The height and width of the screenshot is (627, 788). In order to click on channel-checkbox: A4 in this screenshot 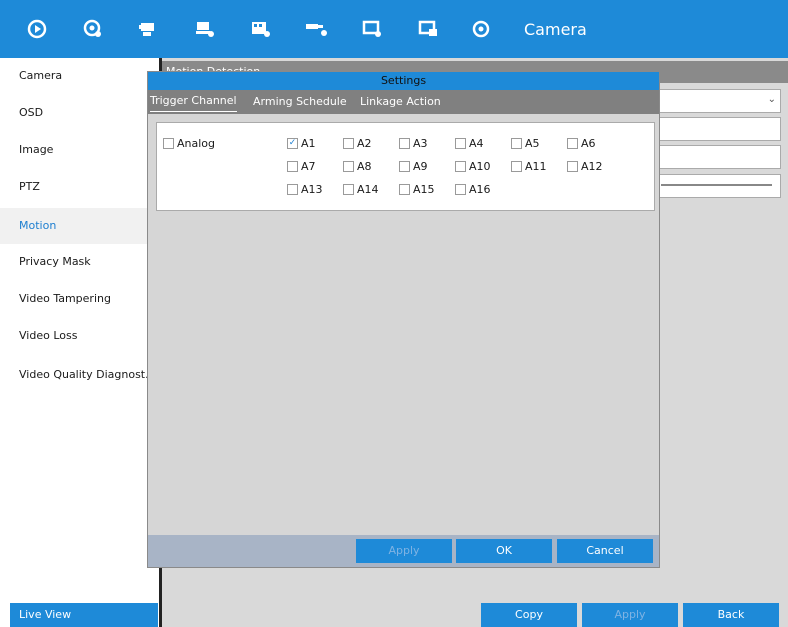, I will do `click(469, 143)`.